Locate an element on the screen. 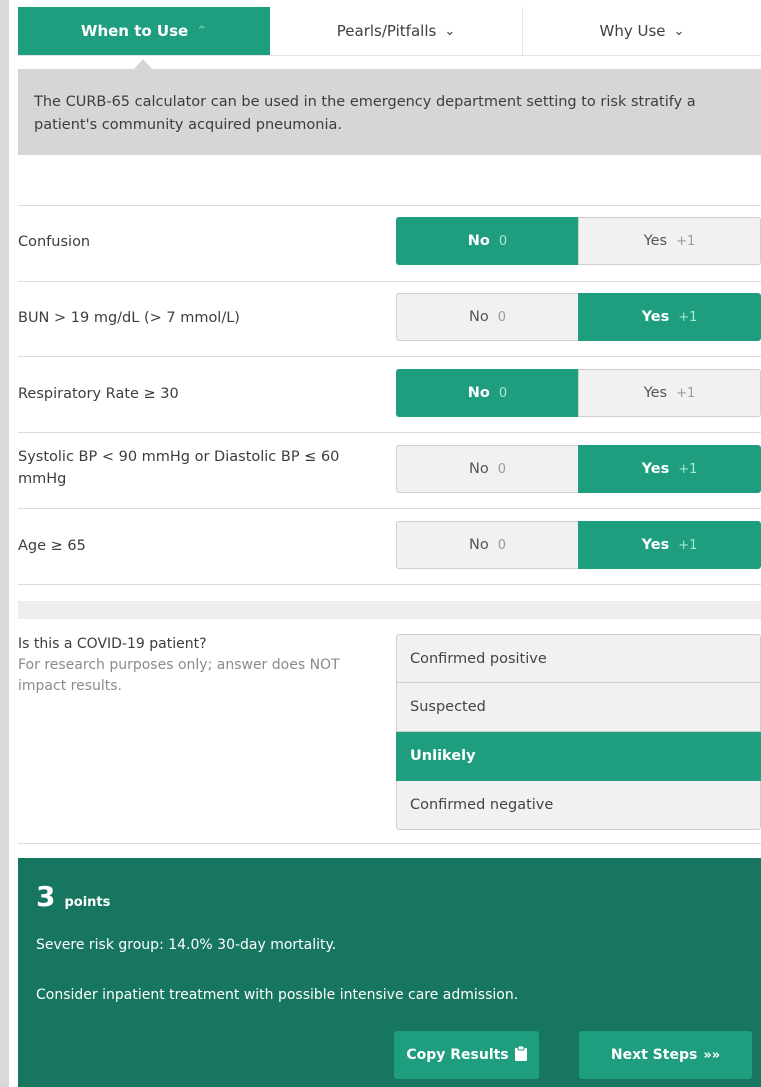 This screenshot has height=1087, width=761. left-edge-bar is located at coordinates (4, 543).